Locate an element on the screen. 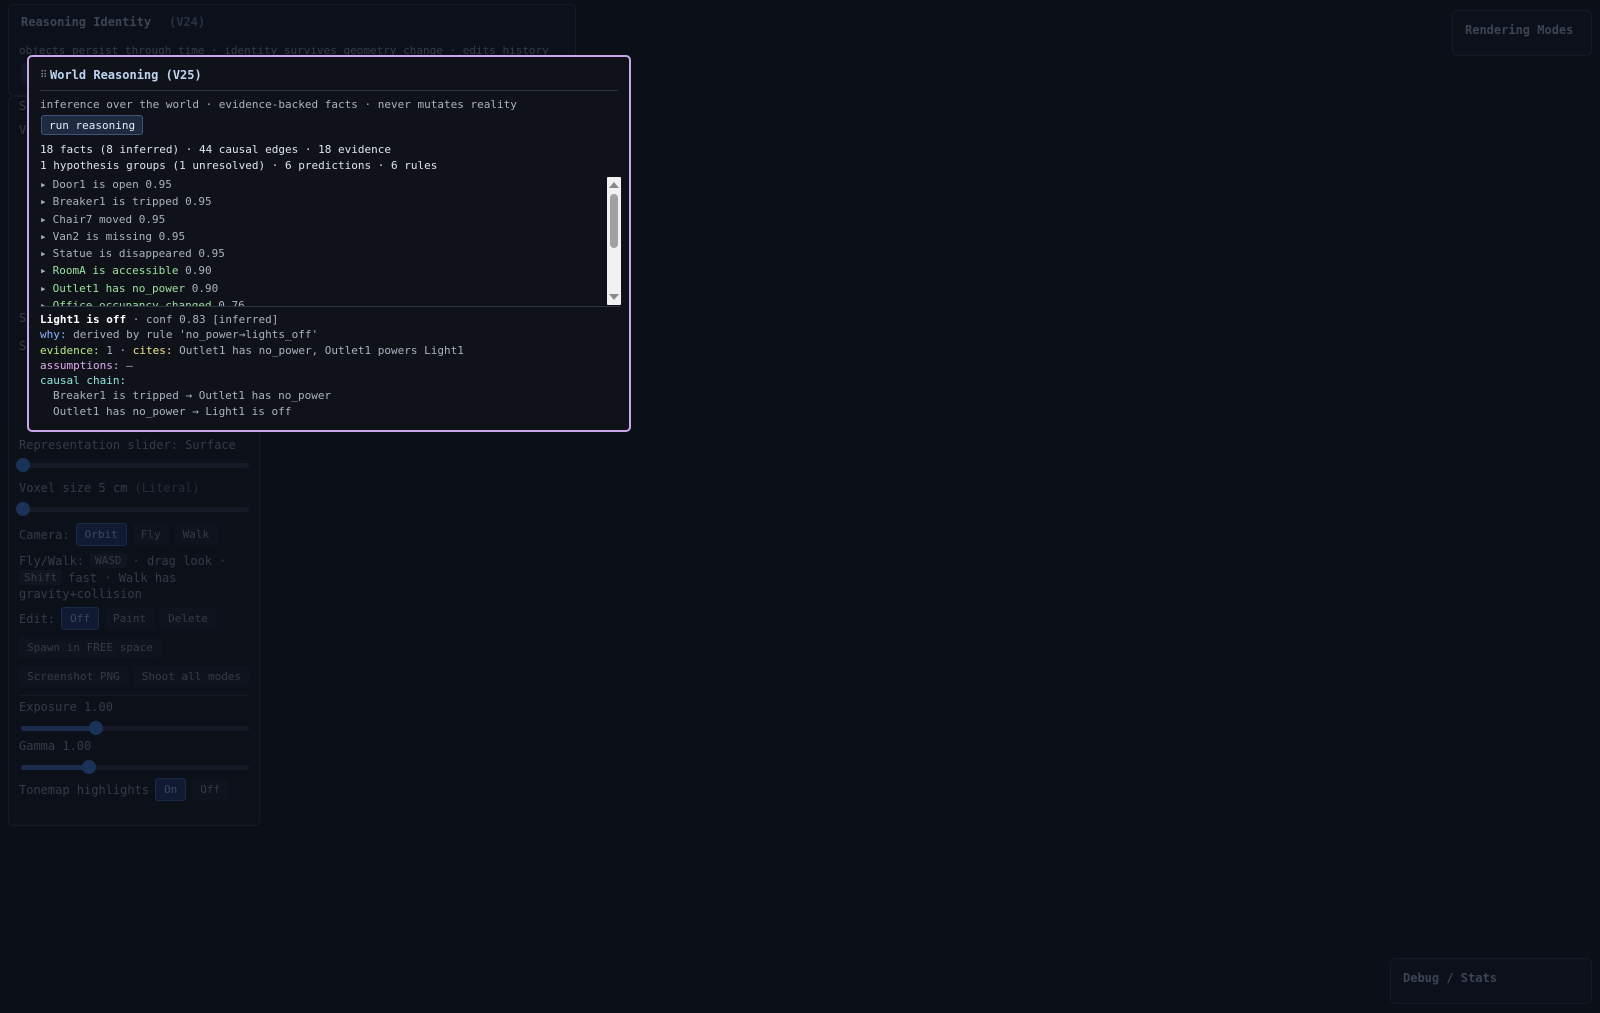 The width and height of the screenshot is (1600, 1013). navigation-hint-line3: gravity+collision is located at coordinates (80, 594).